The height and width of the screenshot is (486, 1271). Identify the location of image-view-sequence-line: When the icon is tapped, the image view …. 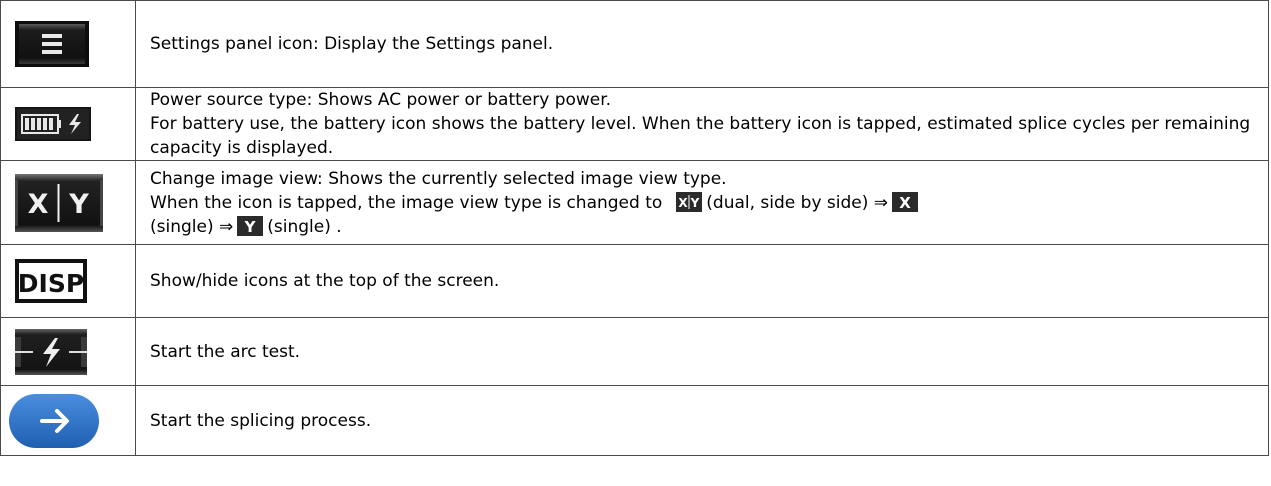
(704, 203).